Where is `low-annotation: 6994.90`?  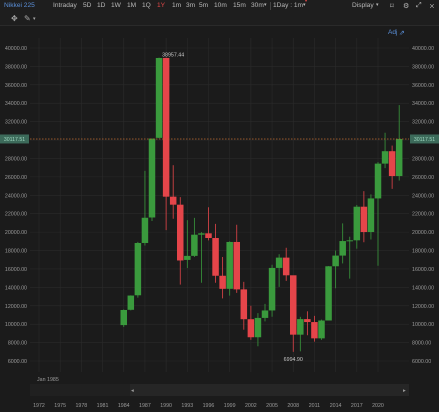
low-annotation: 6994.90 is located at coordinates (293, 360).